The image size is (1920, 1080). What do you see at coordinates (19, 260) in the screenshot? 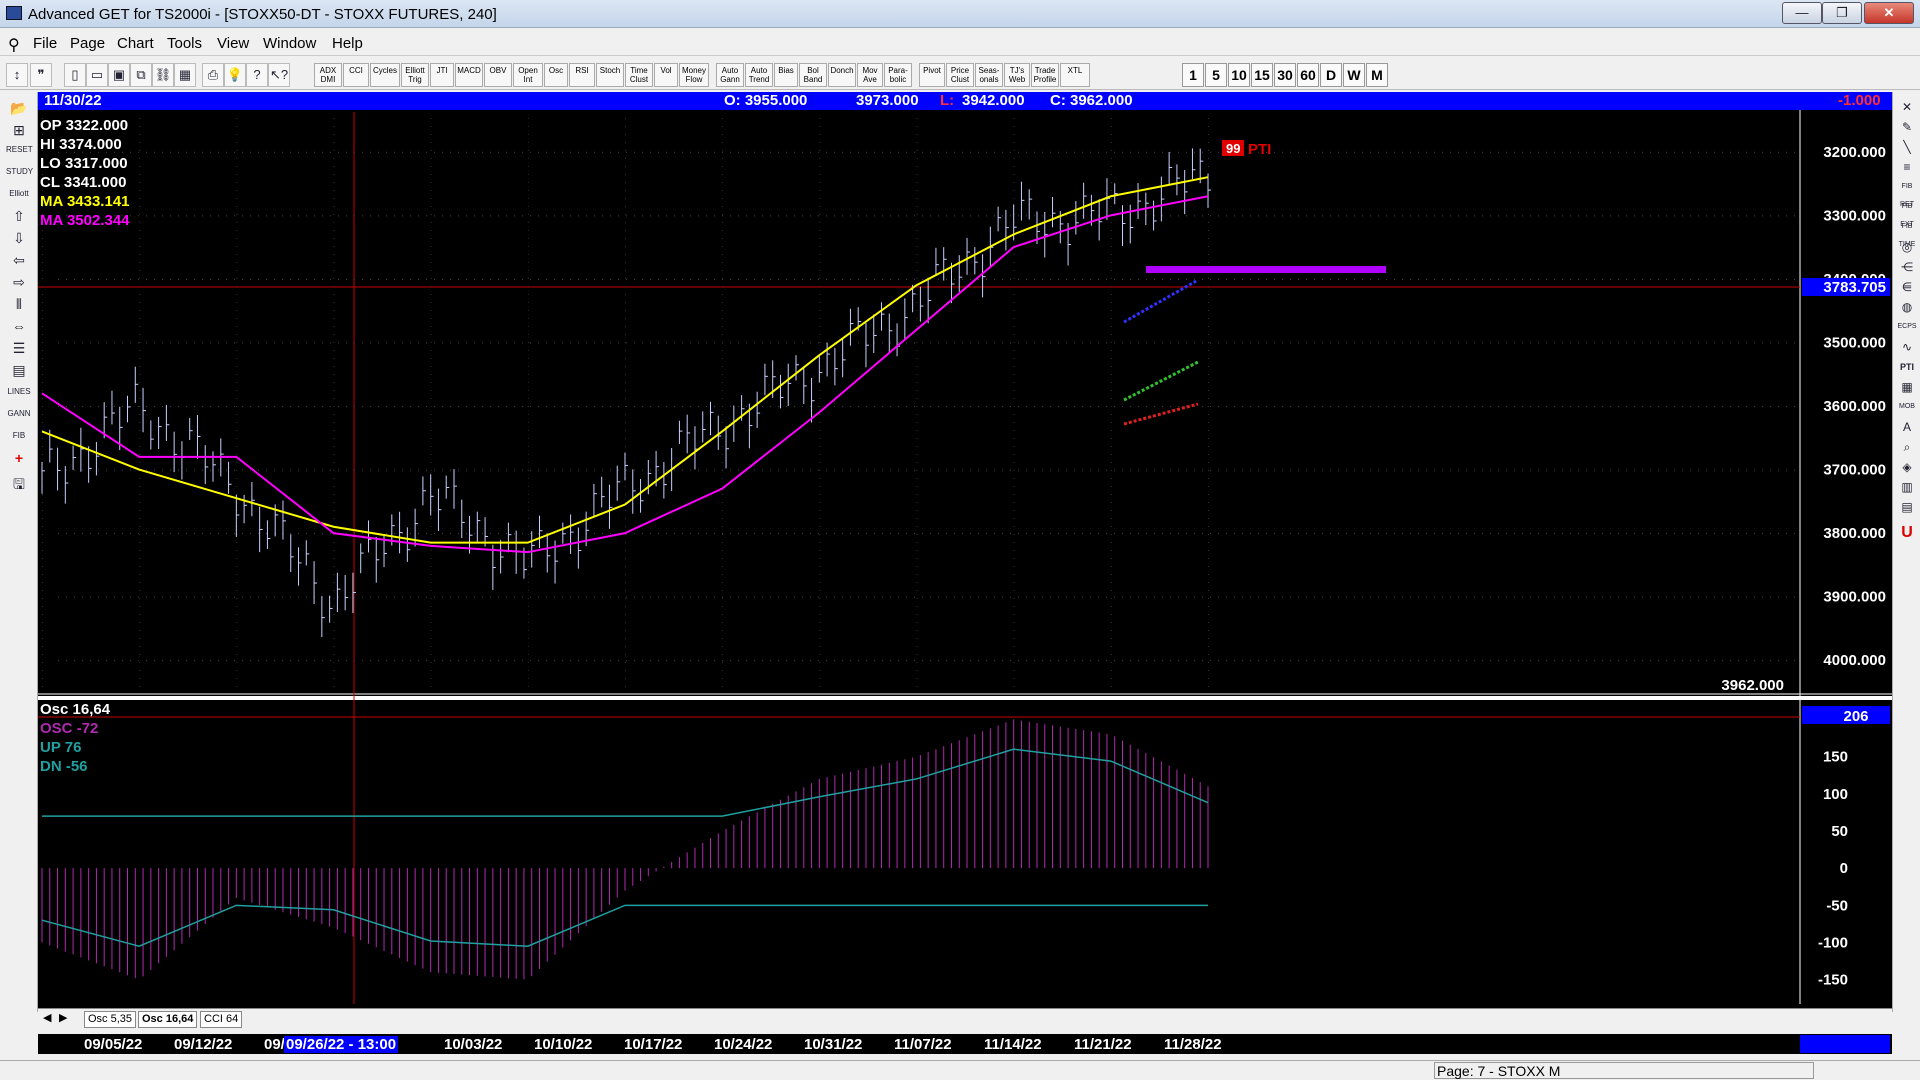
I see `left-arrow-icon: ⇦` at bounding box center [19, 260].